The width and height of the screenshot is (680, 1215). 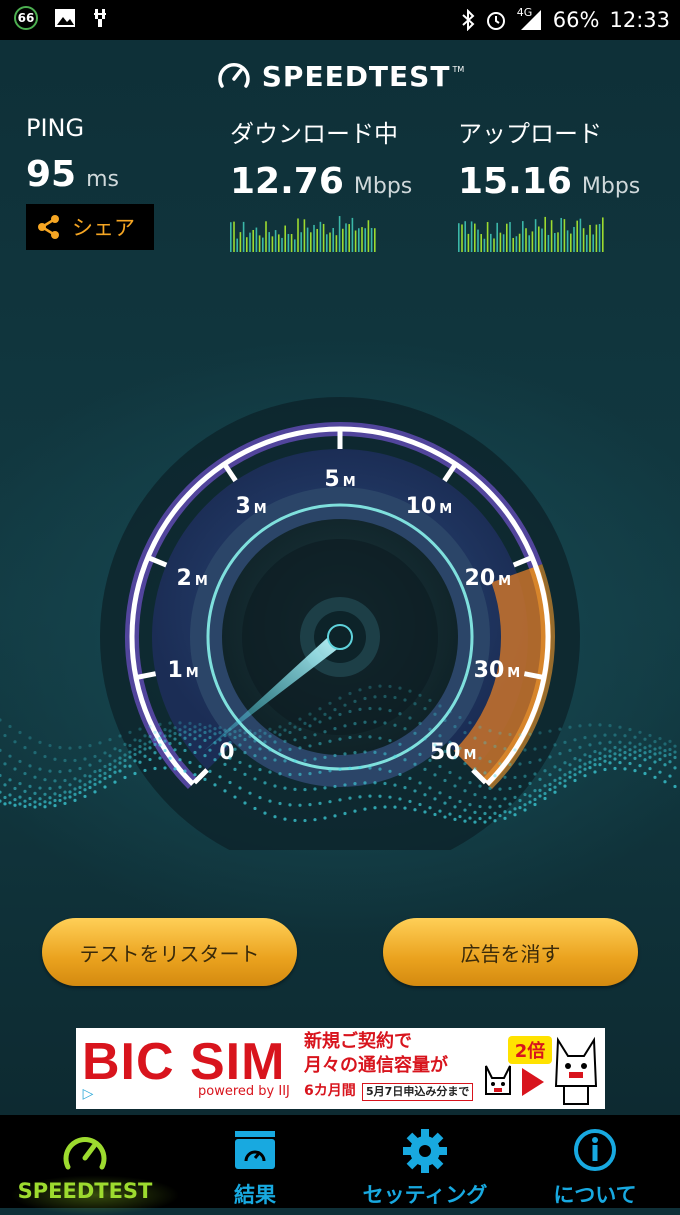 I want to click on restart-test-button: テストをリスタート, so click(x=169, y=952).